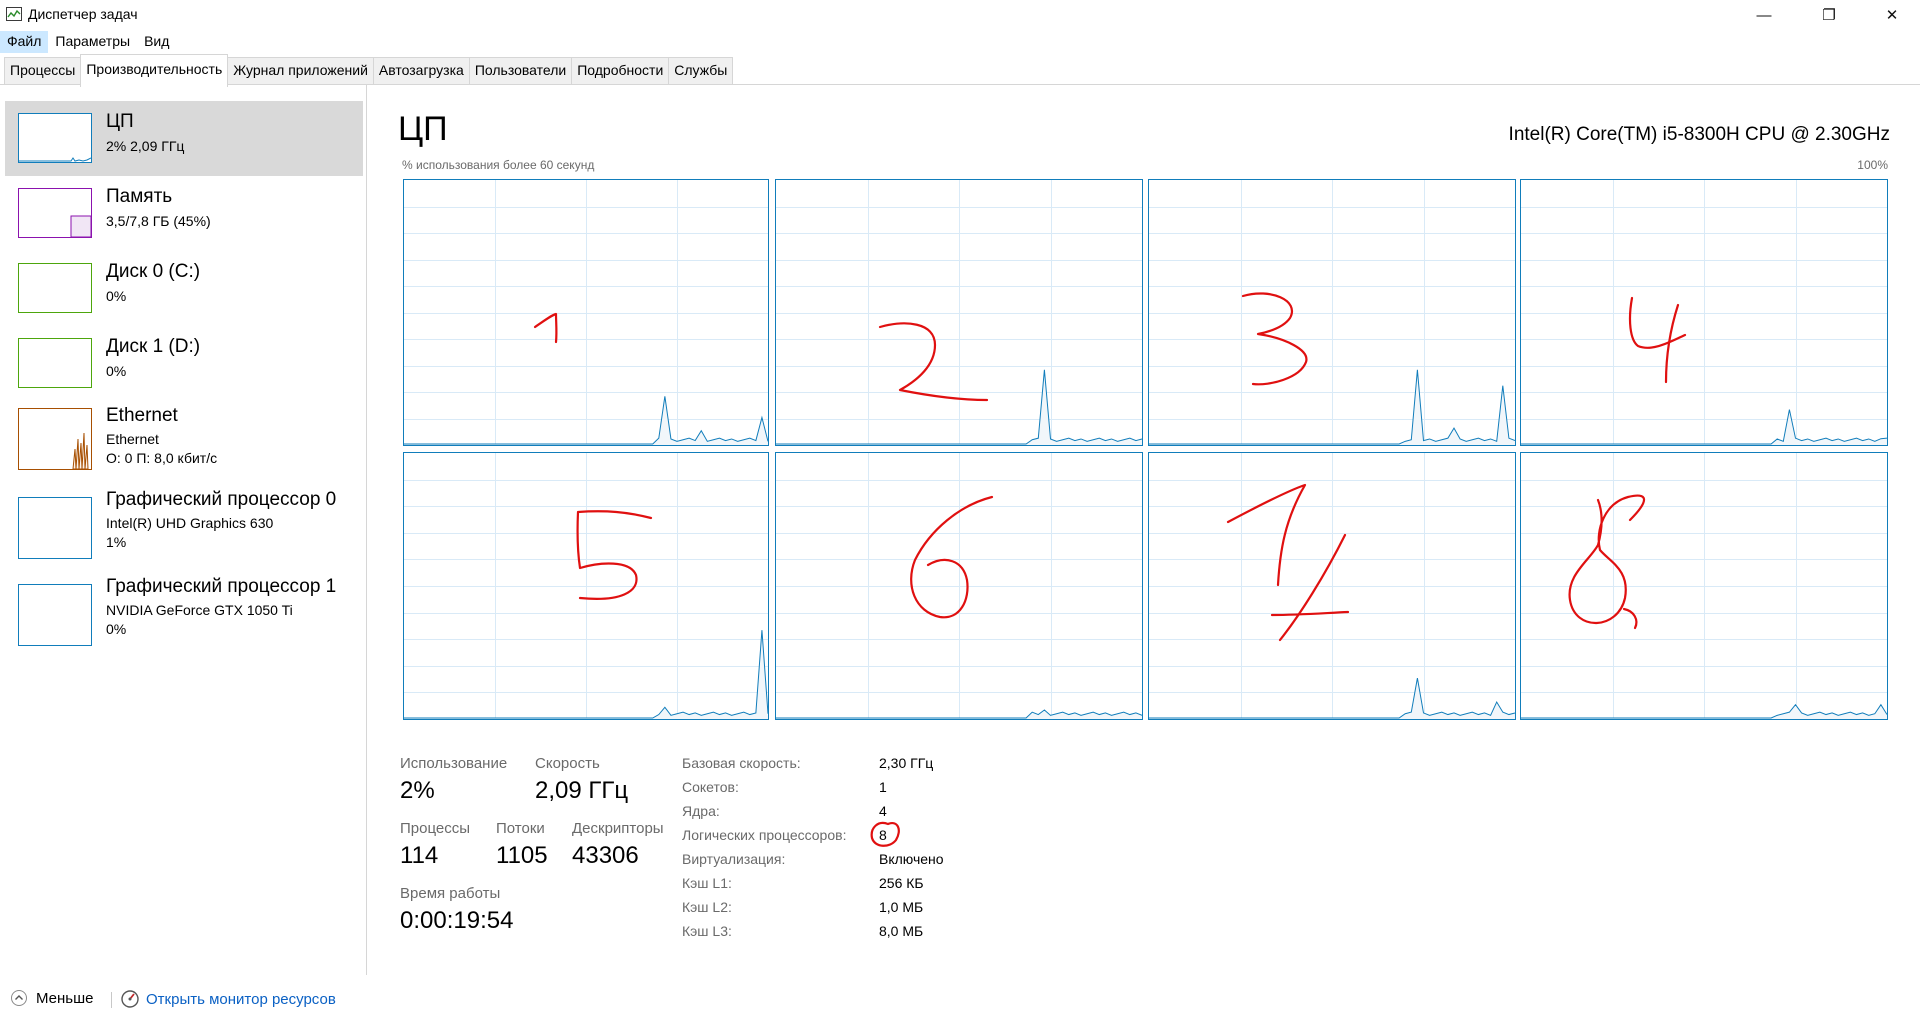 This screenshot has height=1019, width=1920. Describe the element at coordinates (132, 439) in the screenshot. I see `sidebar-item-detail: Ethernet` at that location.